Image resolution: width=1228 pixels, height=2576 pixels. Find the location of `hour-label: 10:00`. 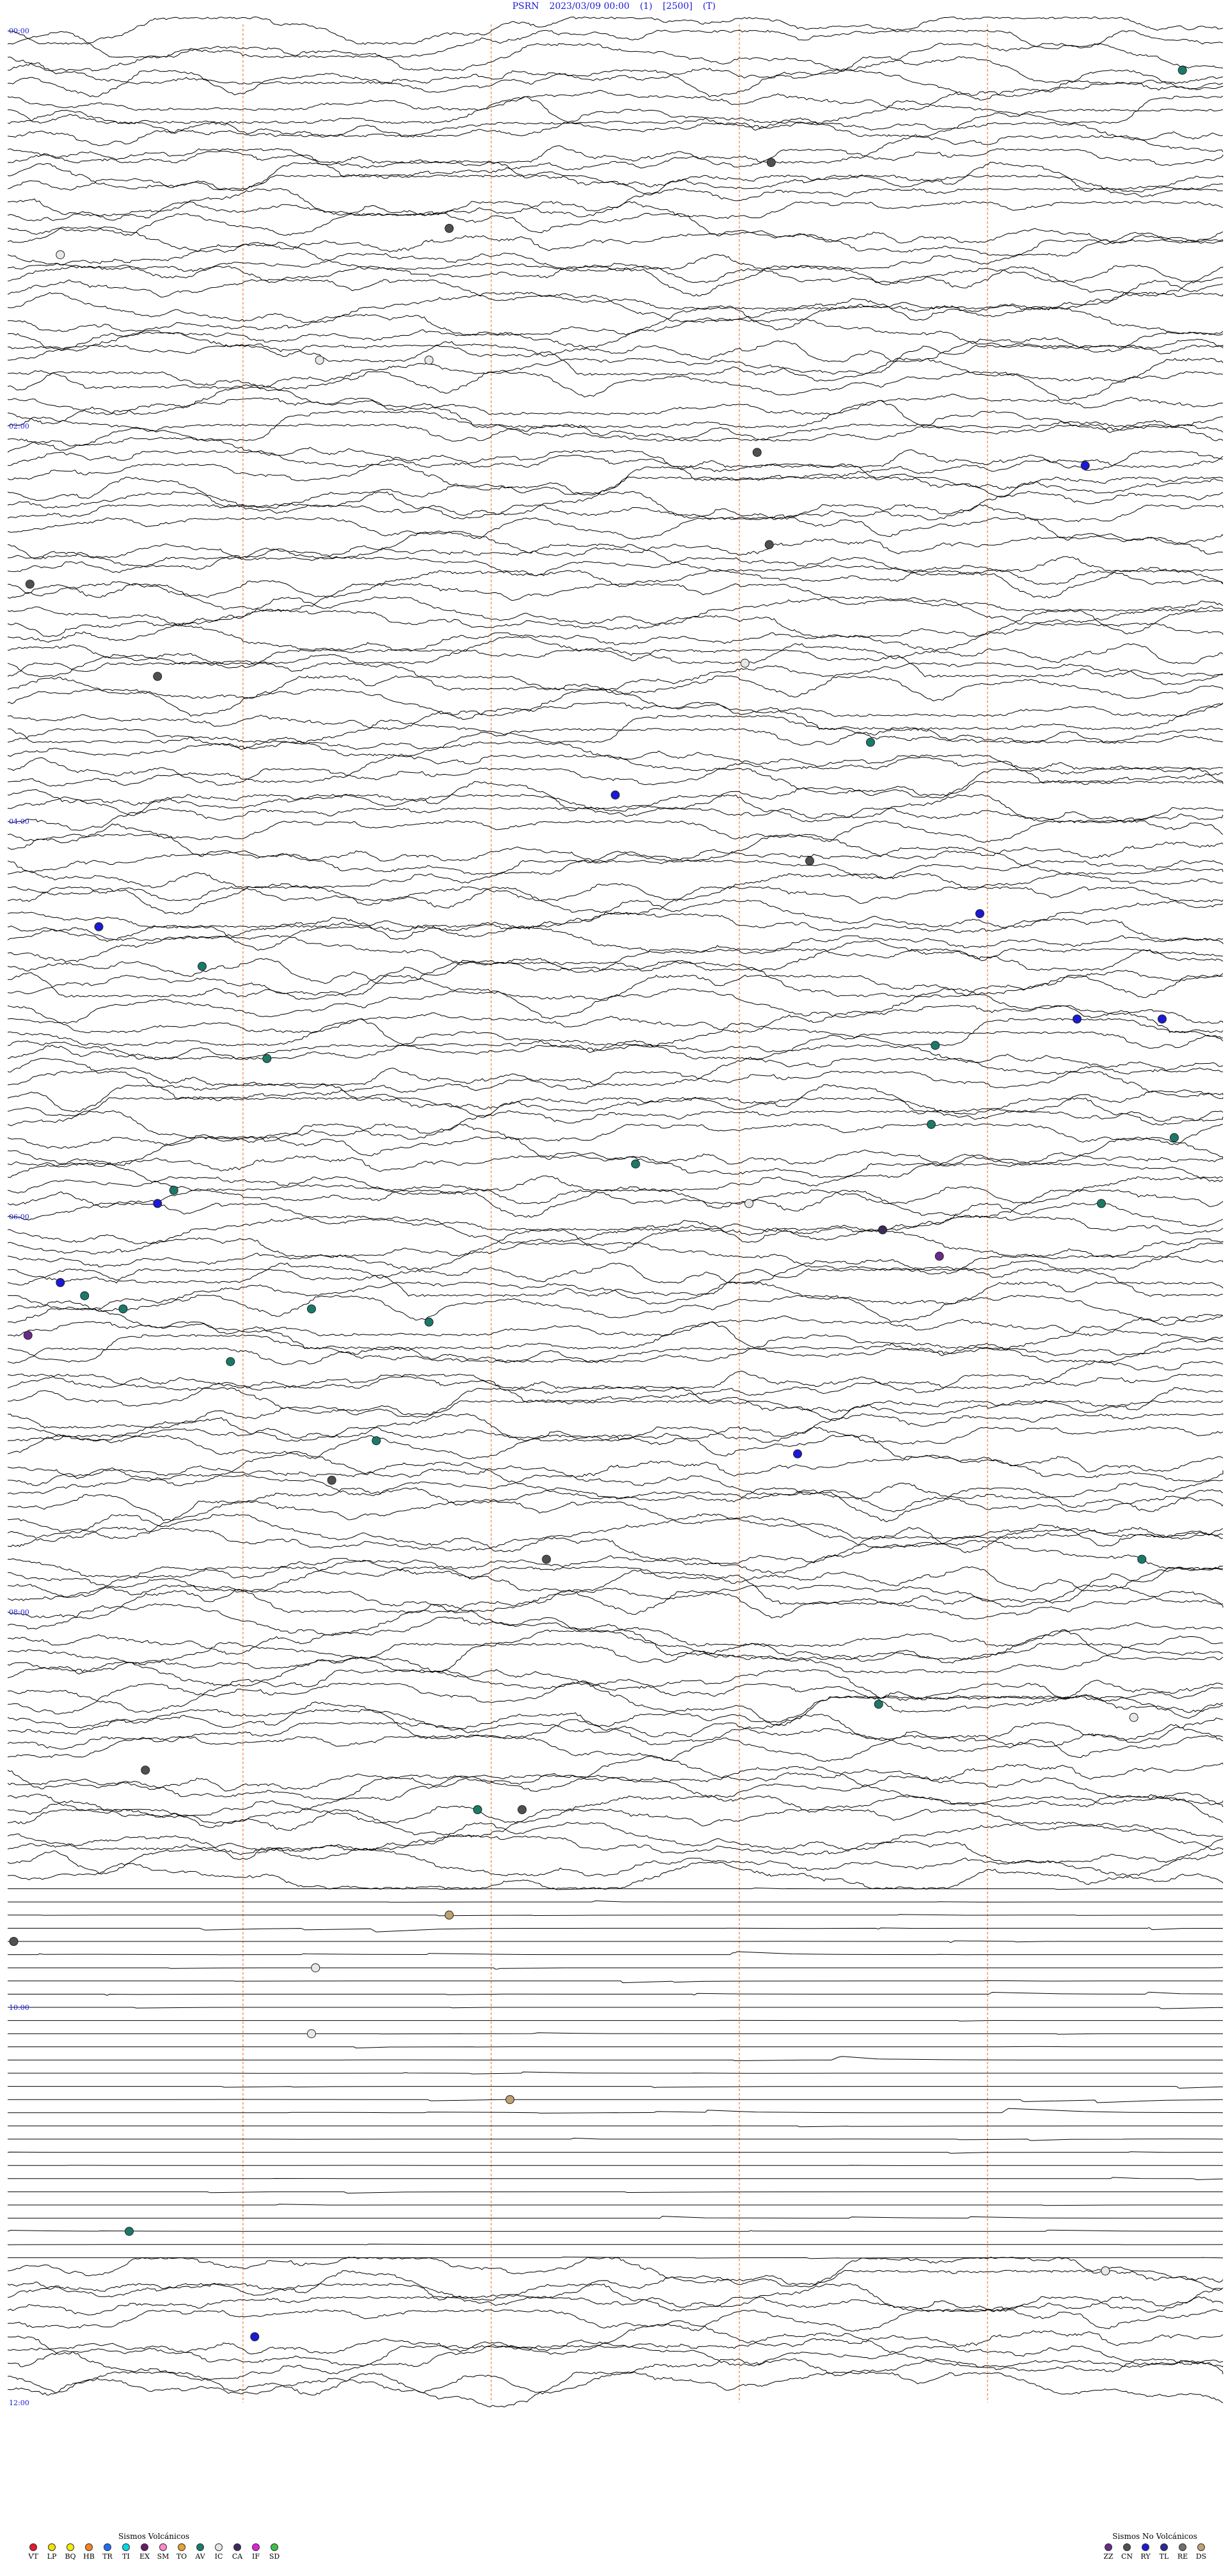

hour-label: 10:00 is located at coordinates (19, 2007).